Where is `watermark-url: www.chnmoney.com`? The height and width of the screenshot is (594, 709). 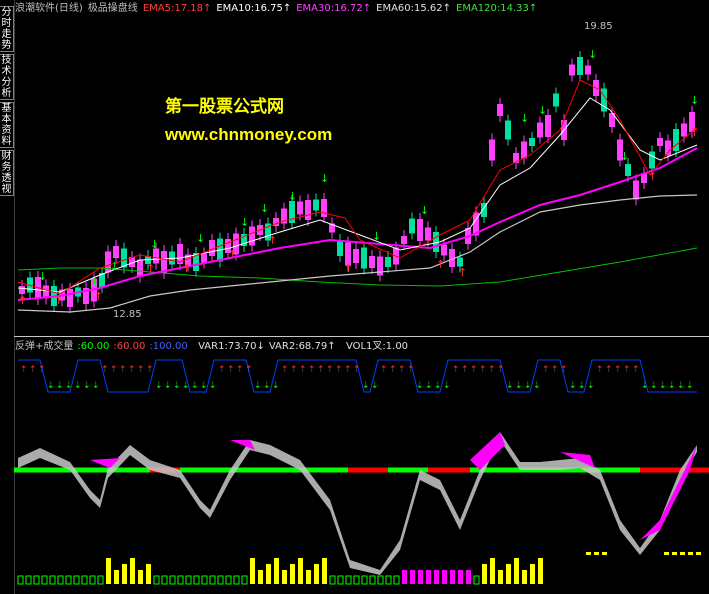
watermark-url: www.chnmoney.com is located at coordinates (249, 134).